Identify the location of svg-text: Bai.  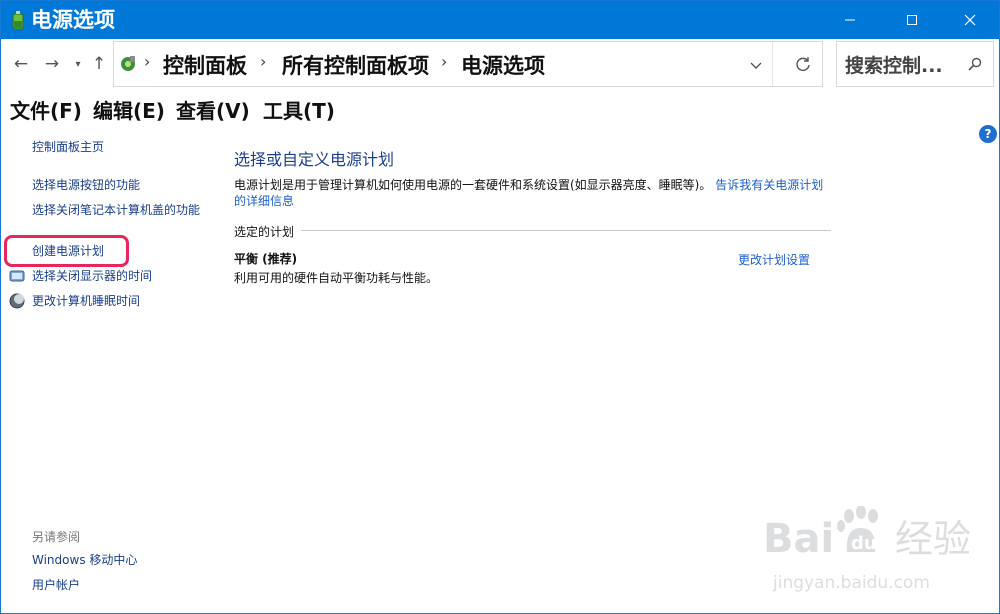
(798, 539).